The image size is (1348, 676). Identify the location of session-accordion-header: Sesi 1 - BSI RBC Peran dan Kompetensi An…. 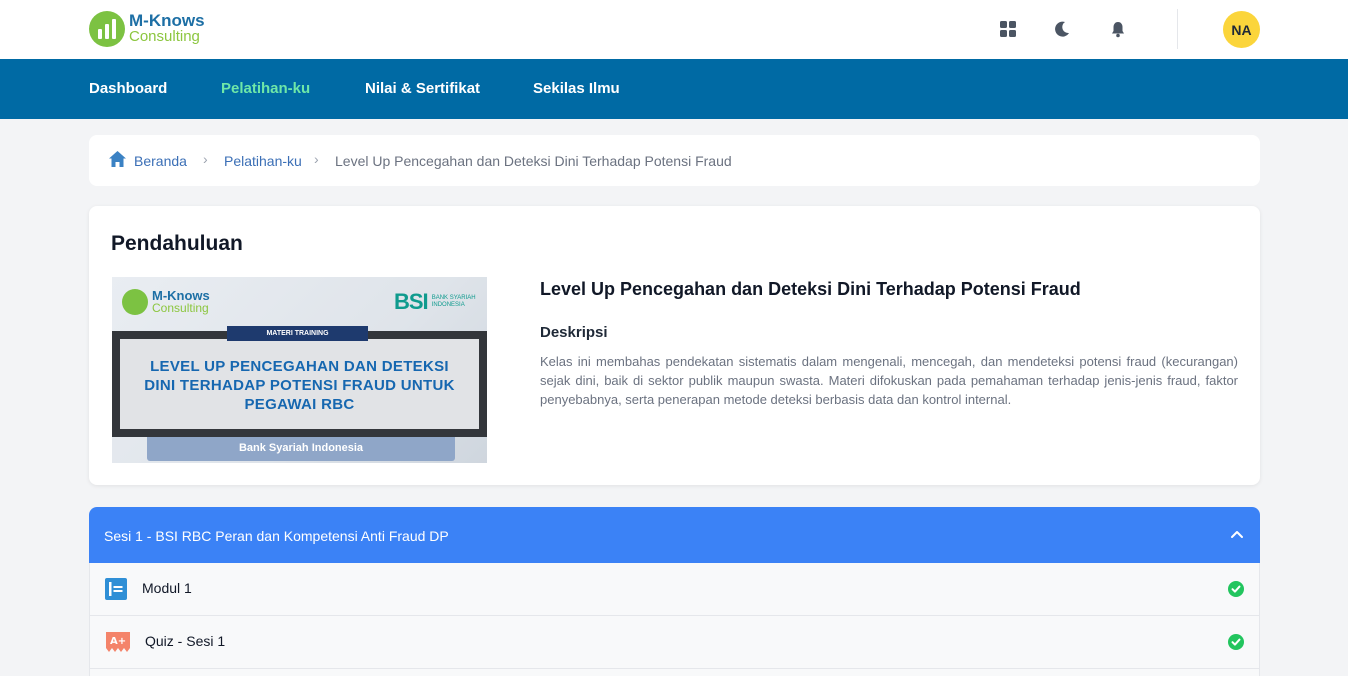
(674, 535).